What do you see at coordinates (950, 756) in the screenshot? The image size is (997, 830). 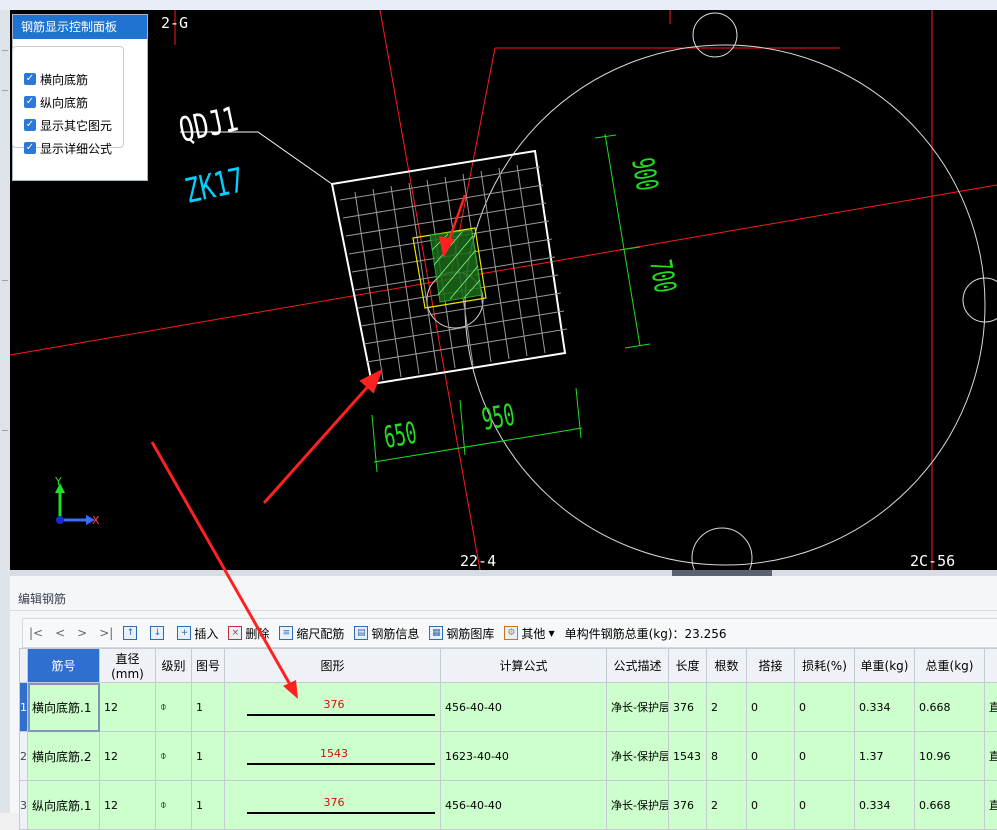 I see `total-weight-cell: 10.96` at bounding box center [950, 756].